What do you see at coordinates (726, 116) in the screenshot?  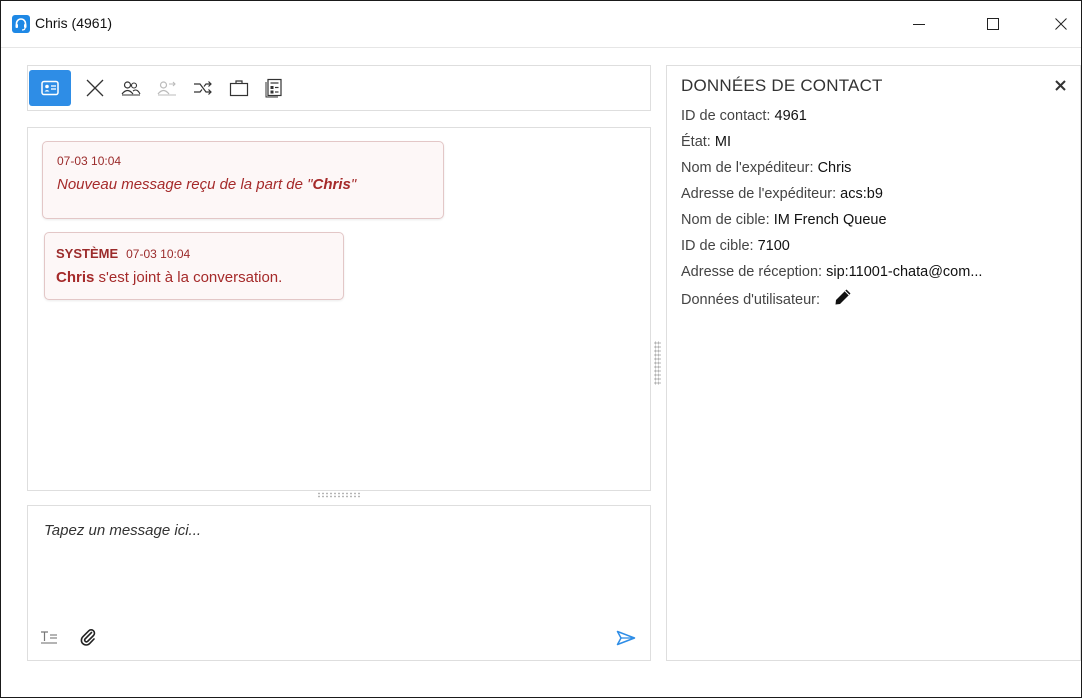 I see `field-label: ID de contact:` at bounding box center [726, 116].